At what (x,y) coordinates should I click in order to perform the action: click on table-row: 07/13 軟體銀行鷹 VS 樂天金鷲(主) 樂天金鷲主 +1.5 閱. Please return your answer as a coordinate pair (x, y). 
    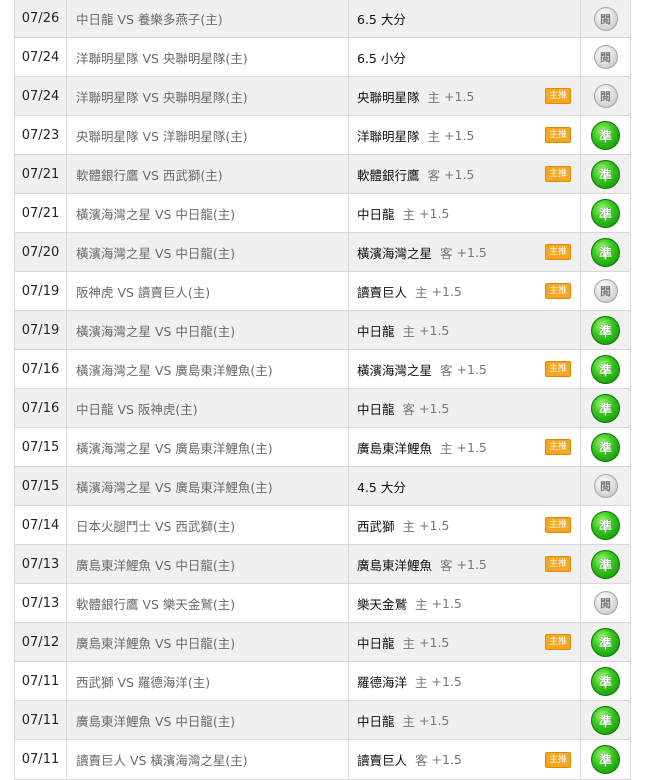
    Looking at the image, I should click on (322, 603).